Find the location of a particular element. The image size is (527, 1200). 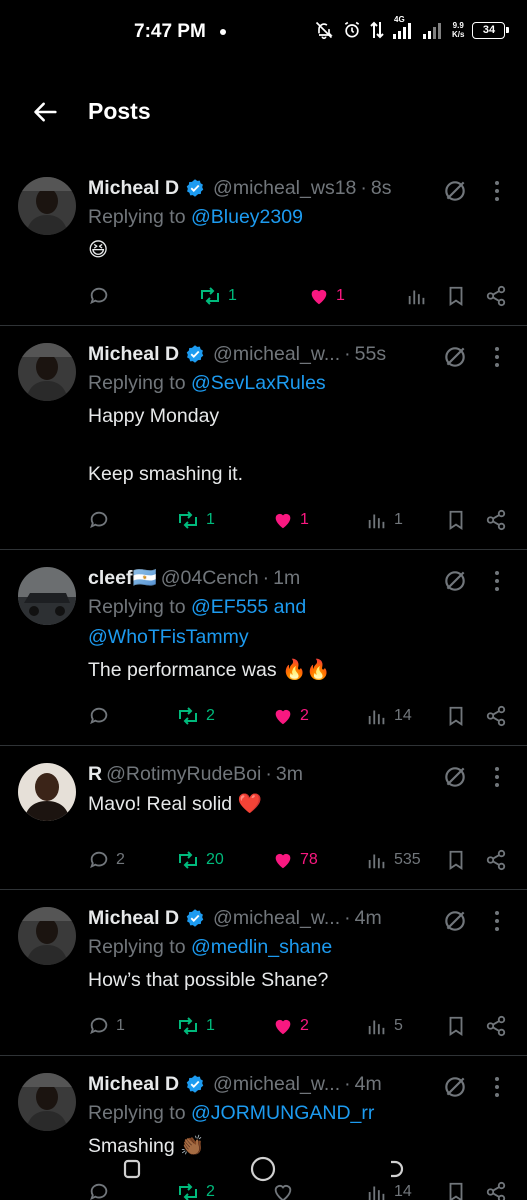

post-text-line: Keep smashing it. is located at coordinates (166, 474).